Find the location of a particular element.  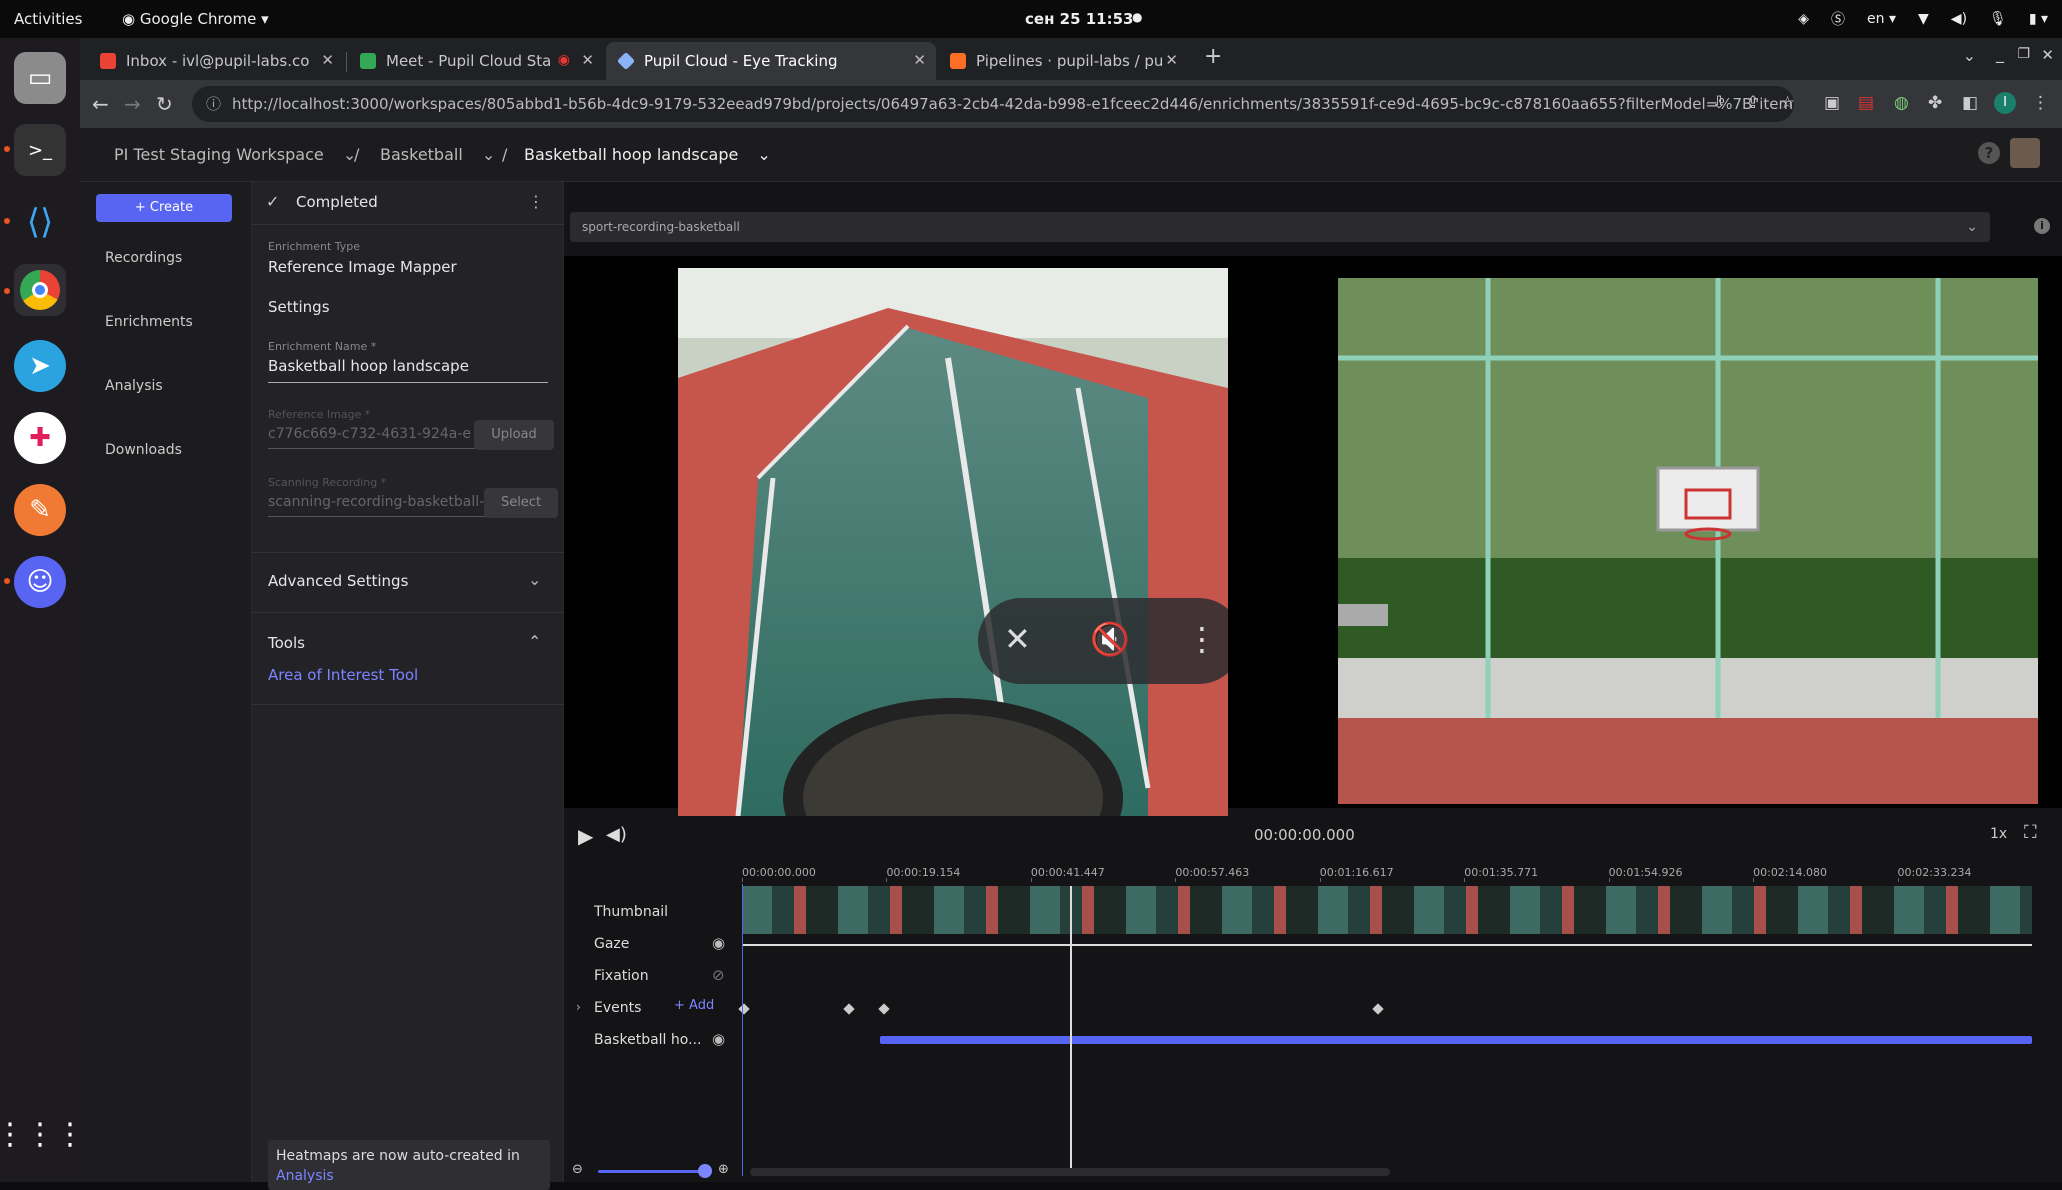

minimize-icon: _ is located at coordinates (2000, 53).